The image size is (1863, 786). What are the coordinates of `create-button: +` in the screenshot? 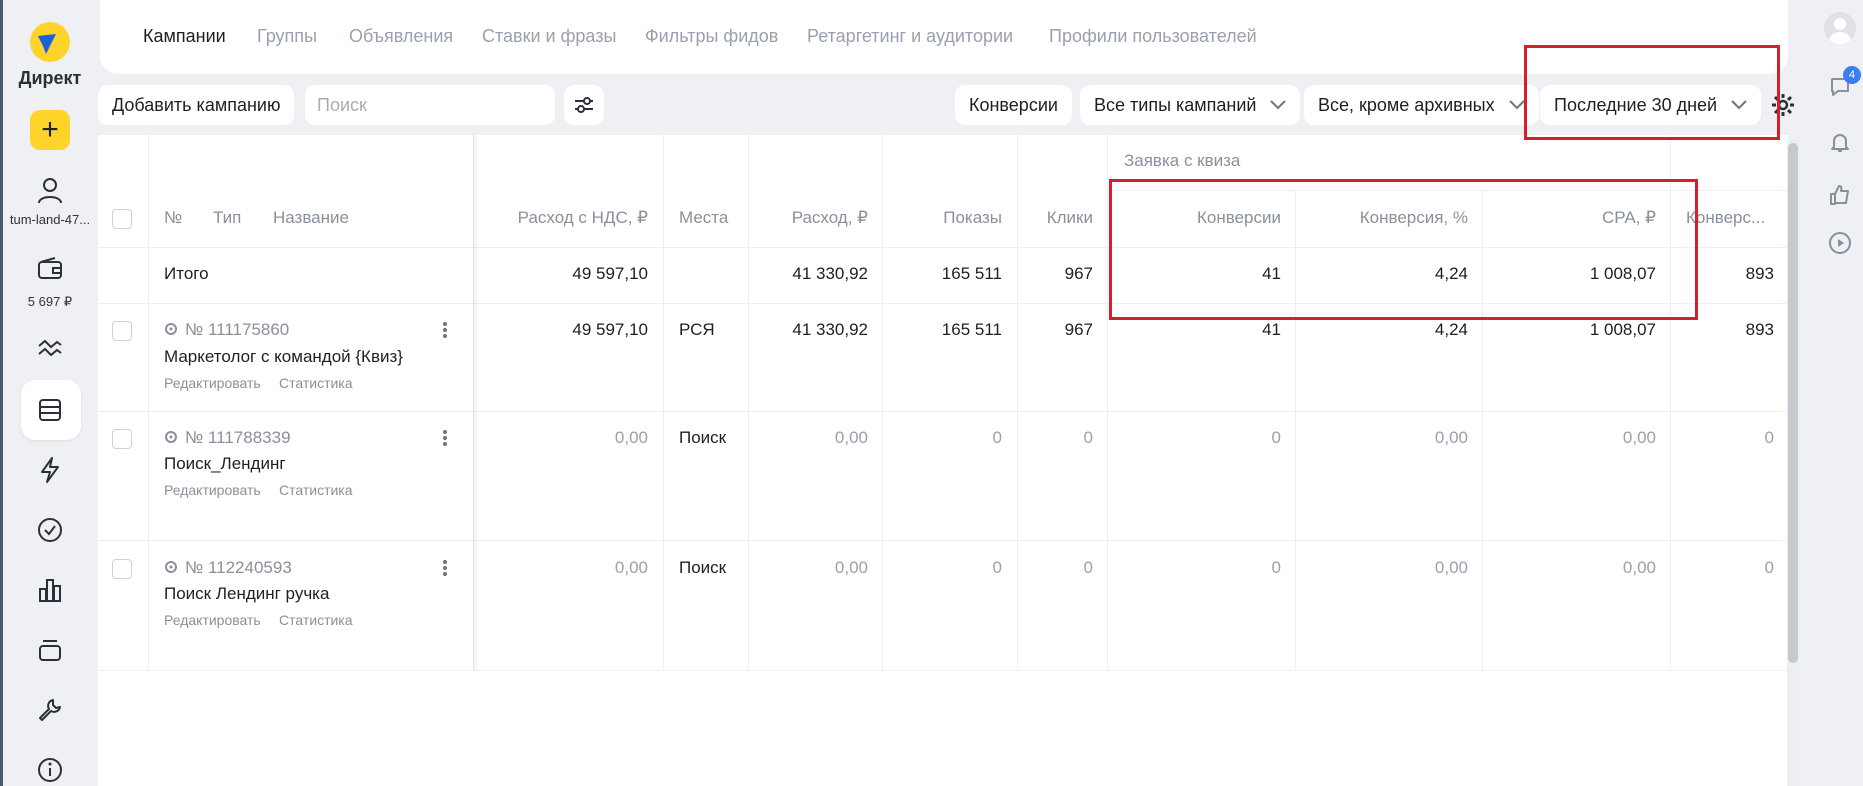 It's located at (50, 130).